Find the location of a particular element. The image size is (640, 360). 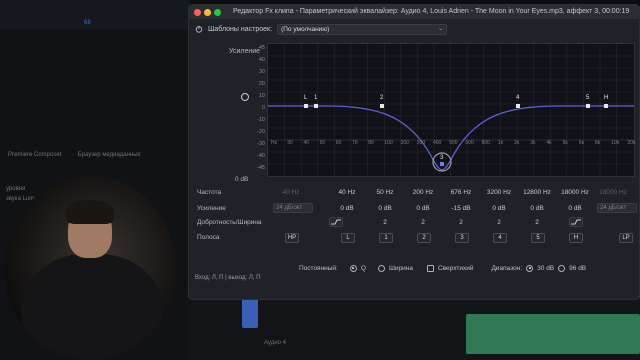

io-channels: Вход: Л, П | выход: Л, П is located at coordinates (228, 278).